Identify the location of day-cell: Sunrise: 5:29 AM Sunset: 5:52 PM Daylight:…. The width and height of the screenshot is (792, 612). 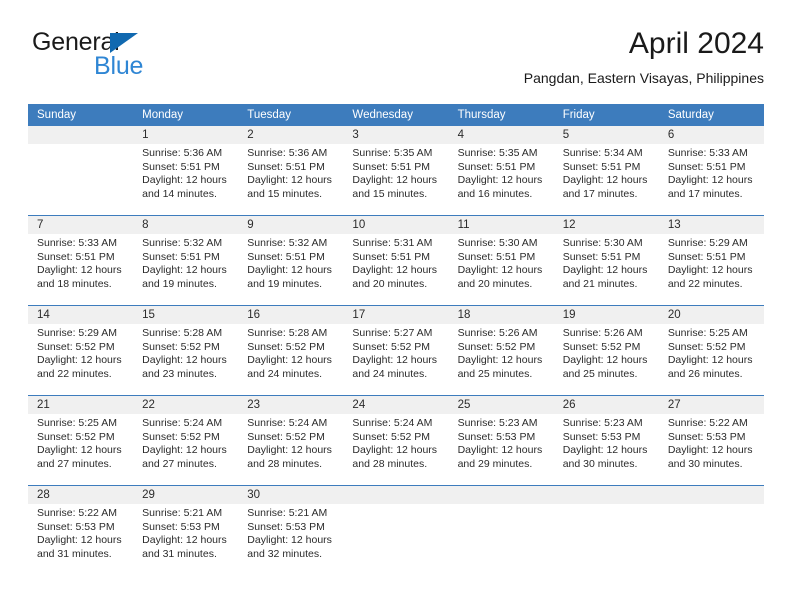
(80, 359).